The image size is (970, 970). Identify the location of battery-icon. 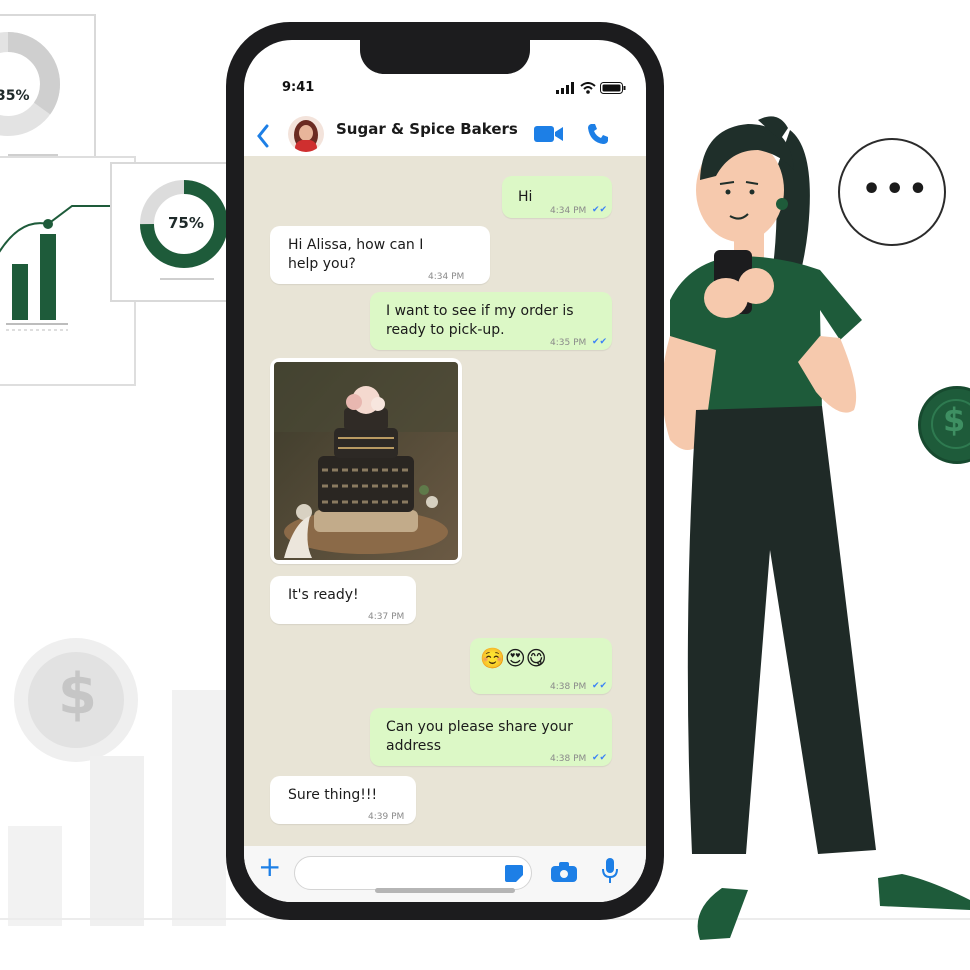
(613, 88).